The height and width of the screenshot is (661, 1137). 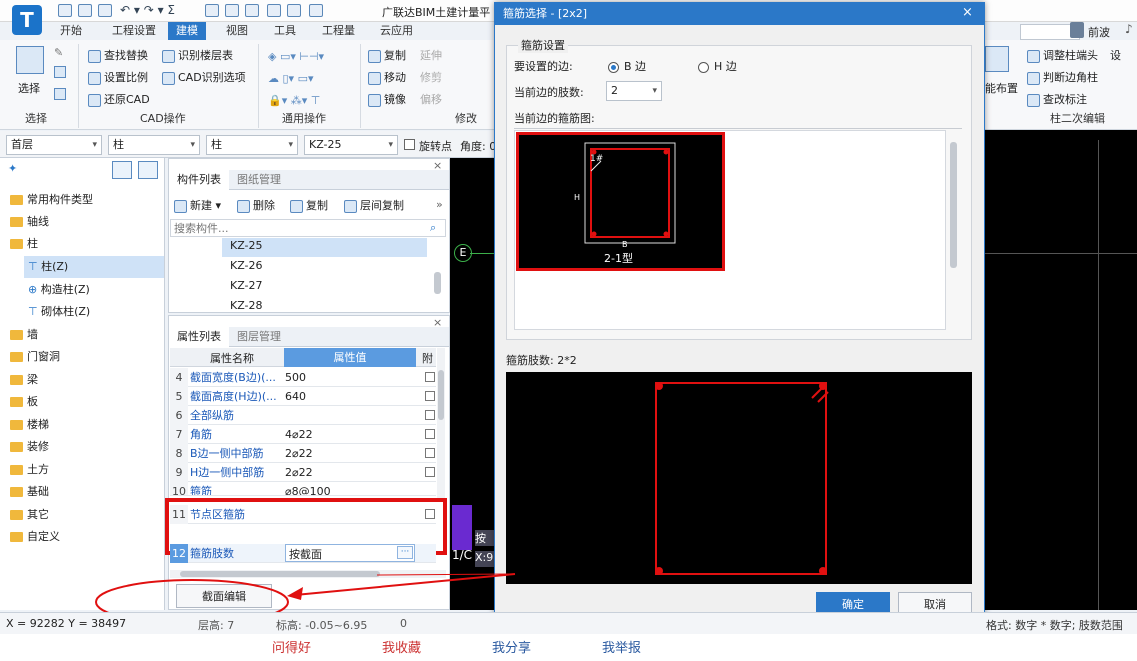 I want to click on table-row: 8 B边一侧中部筋 2⌀22, so click(x=303, y=453).